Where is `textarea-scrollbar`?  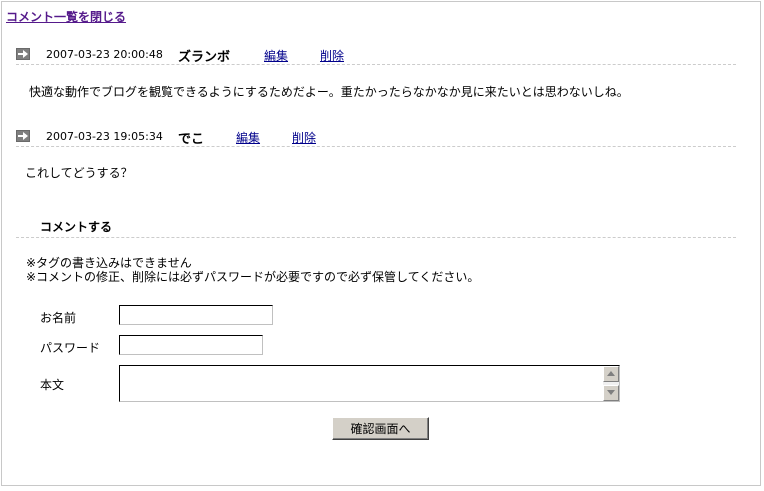
textarea-scrollbar is located at coordinates (611, 383).